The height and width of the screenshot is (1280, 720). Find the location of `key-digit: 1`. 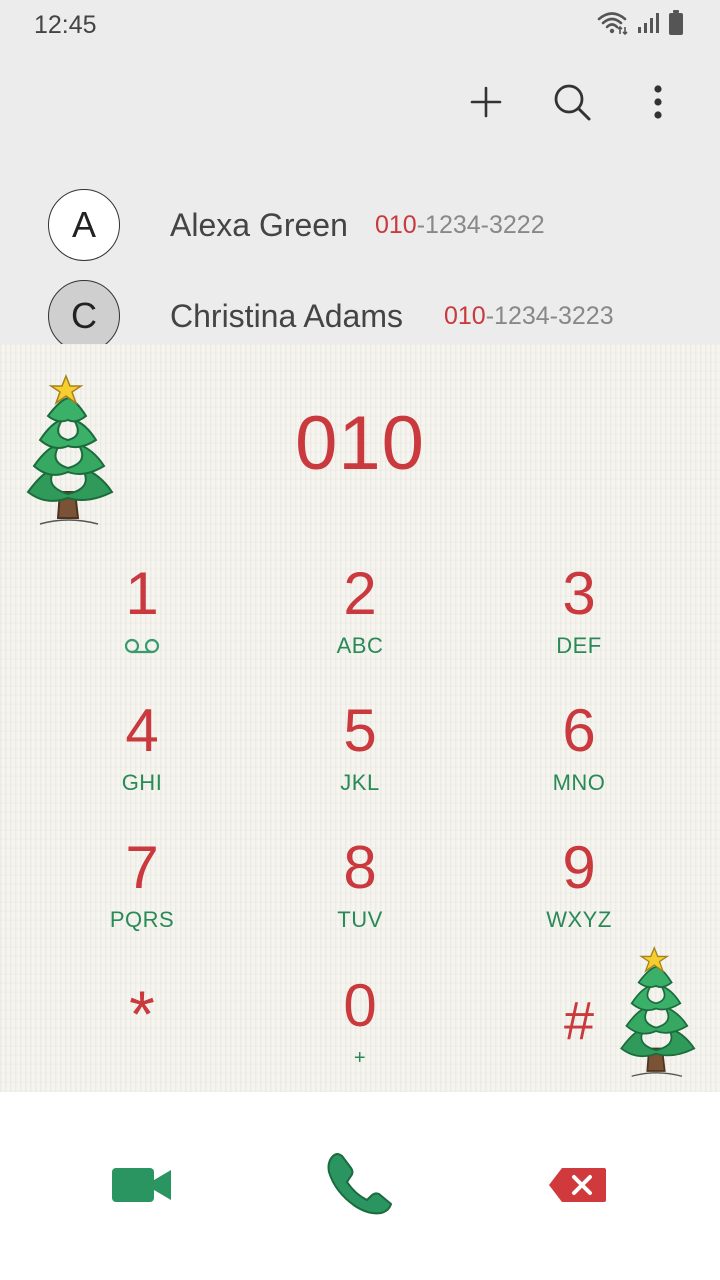

key-digit: 1 is located at coordinates (142, 593).